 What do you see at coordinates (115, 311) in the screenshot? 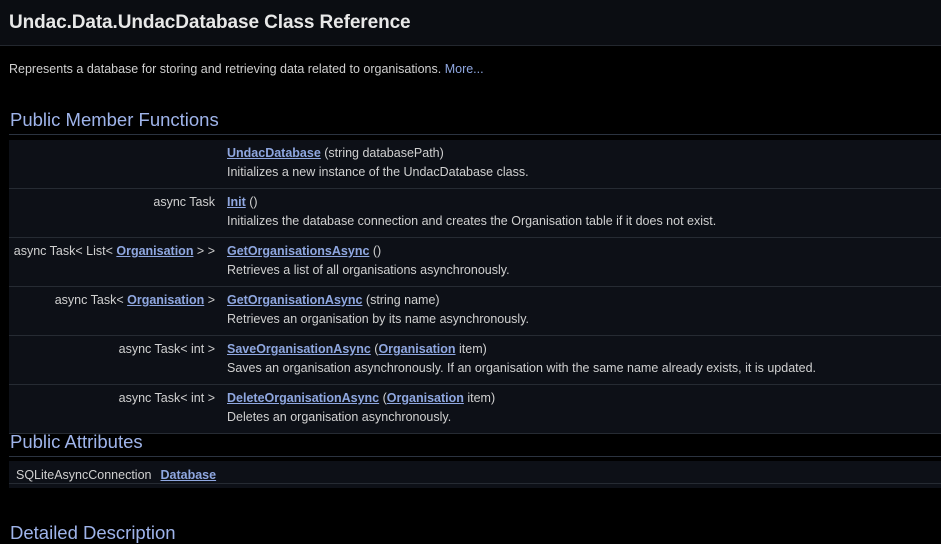
I see `return-type-cell: async Task< Organisation >` at bounding box center [115, 311].